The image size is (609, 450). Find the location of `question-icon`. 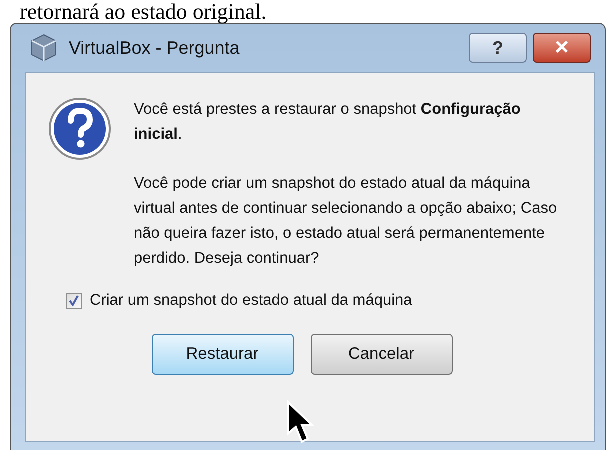

question-icon is located at coordinates (80, 129).